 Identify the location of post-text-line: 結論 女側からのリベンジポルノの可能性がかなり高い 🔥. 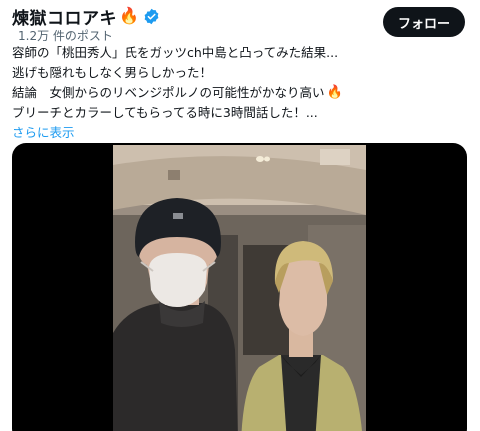
(192, 93).